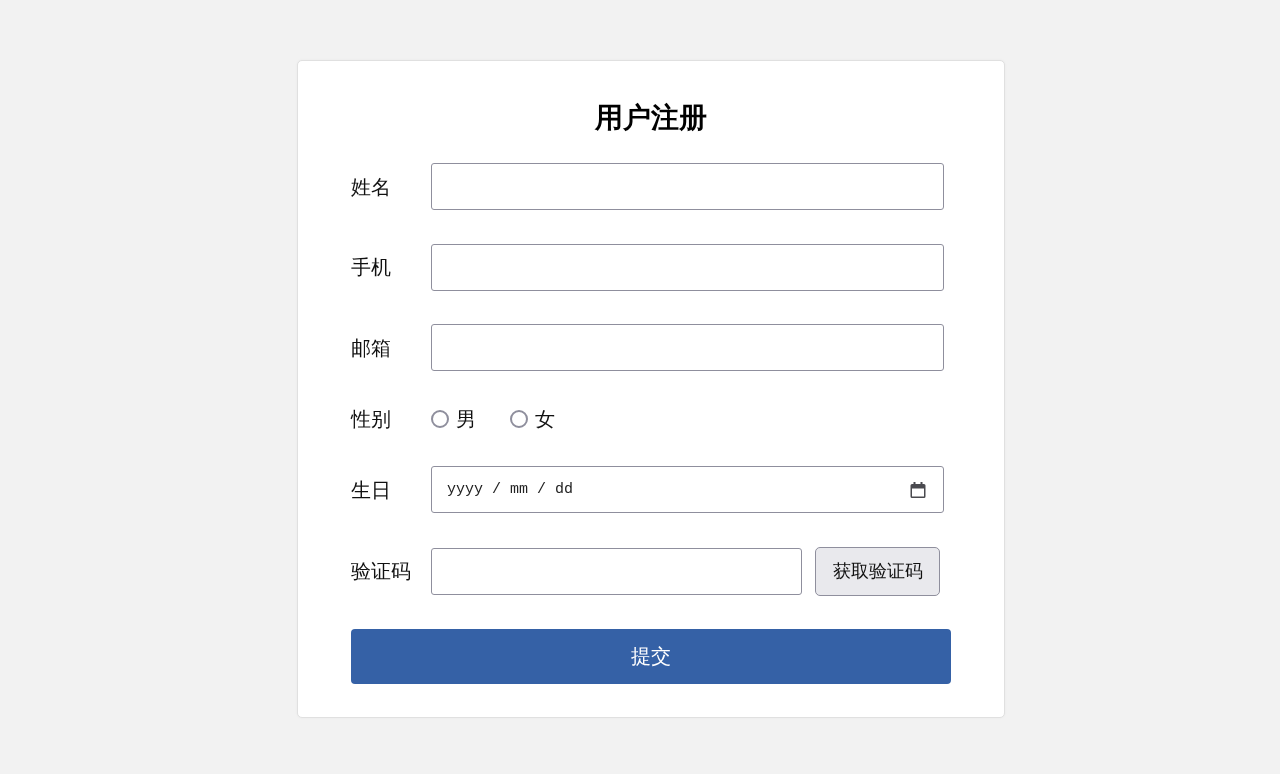 The width and height of the screenshot is (1280, 774). I want to click on date-field: yyyy / mm / dd, so click(687, 489).